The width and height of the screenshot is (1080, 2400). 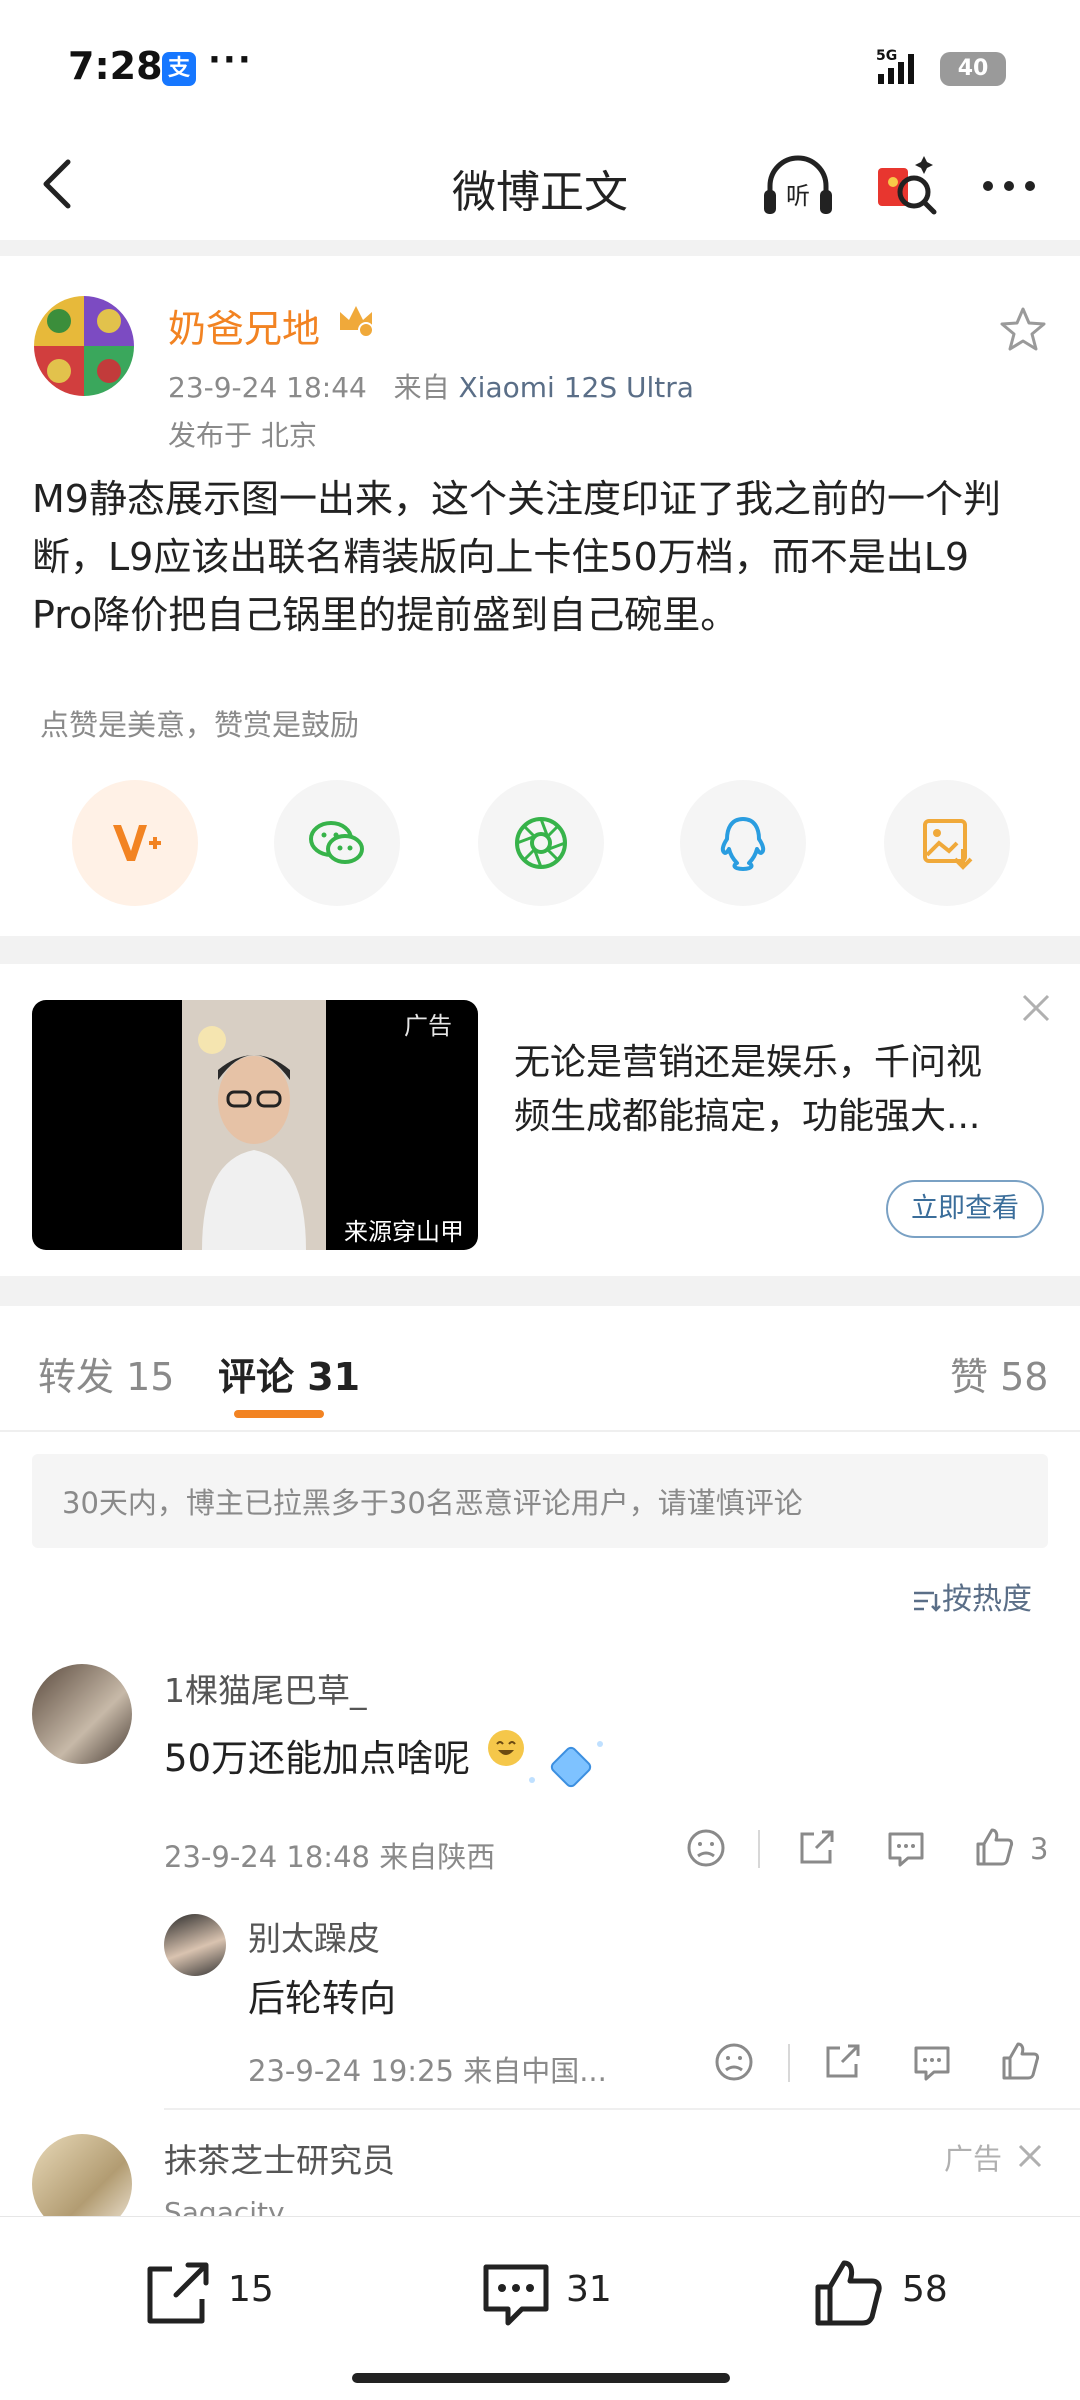 I want to click on commenter-avatar, so click(x=82, y=1714).